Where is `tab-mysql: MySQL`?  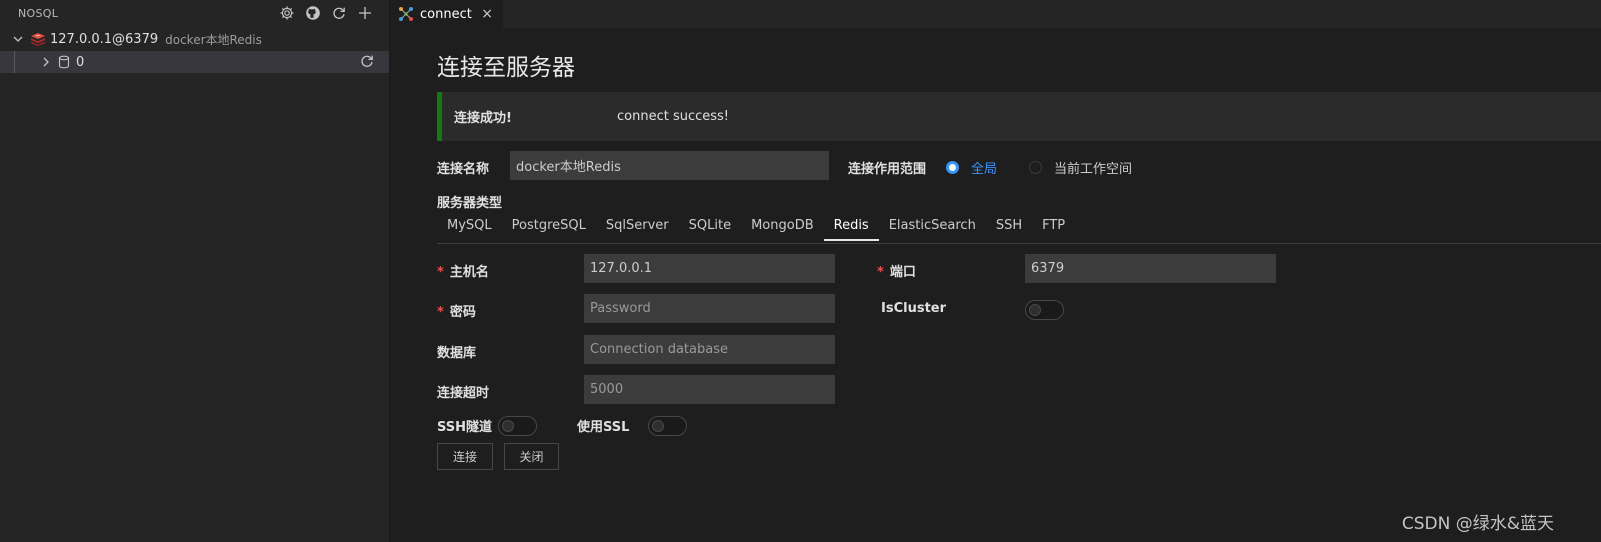 tab-mysql: MySQL is located at coordinates (469, 227).